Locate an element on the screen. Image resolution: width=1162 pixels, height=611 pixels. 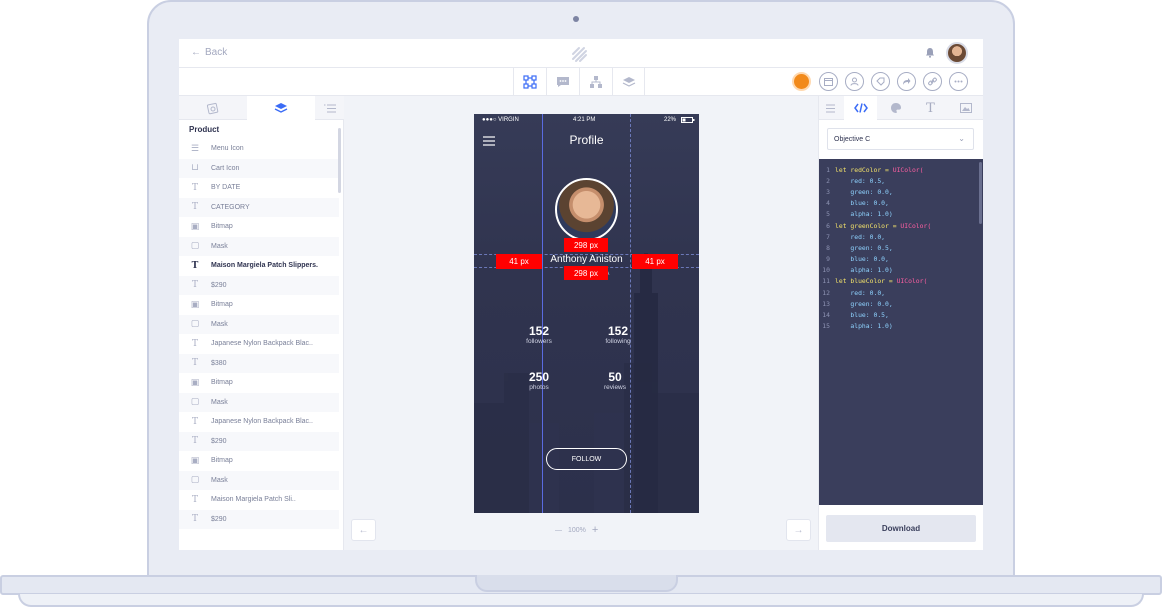
zoom-control: — 100% + is located at coordinates (576, 530).